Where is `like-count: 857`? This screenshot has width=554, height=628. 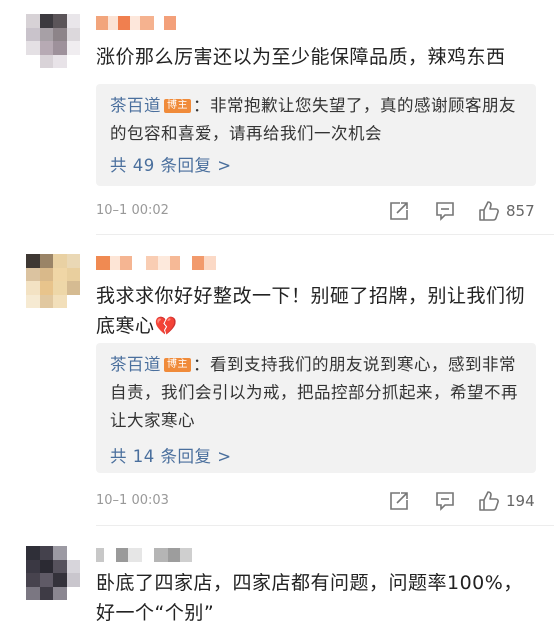 like-count: 857 is located at coordinates (520, 211).